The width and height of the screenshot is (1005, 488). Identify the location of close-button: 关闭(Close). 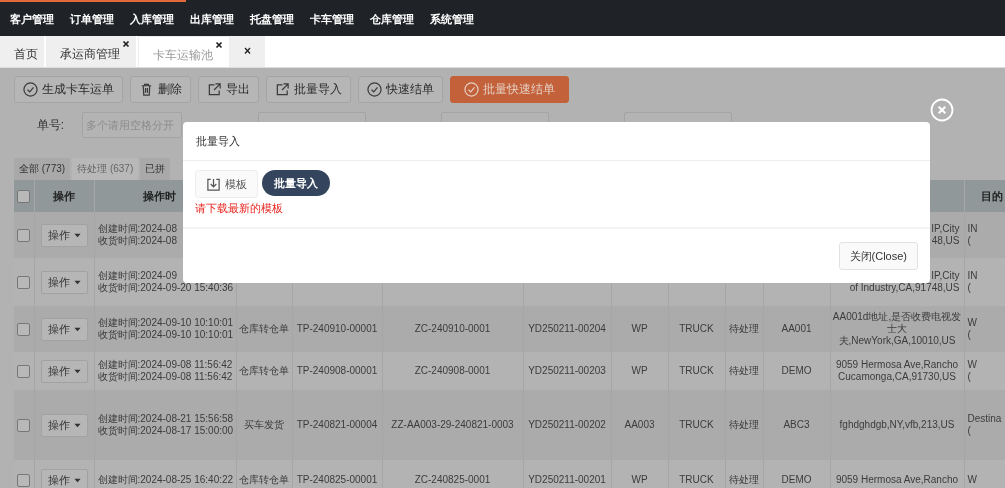
(878, 256).